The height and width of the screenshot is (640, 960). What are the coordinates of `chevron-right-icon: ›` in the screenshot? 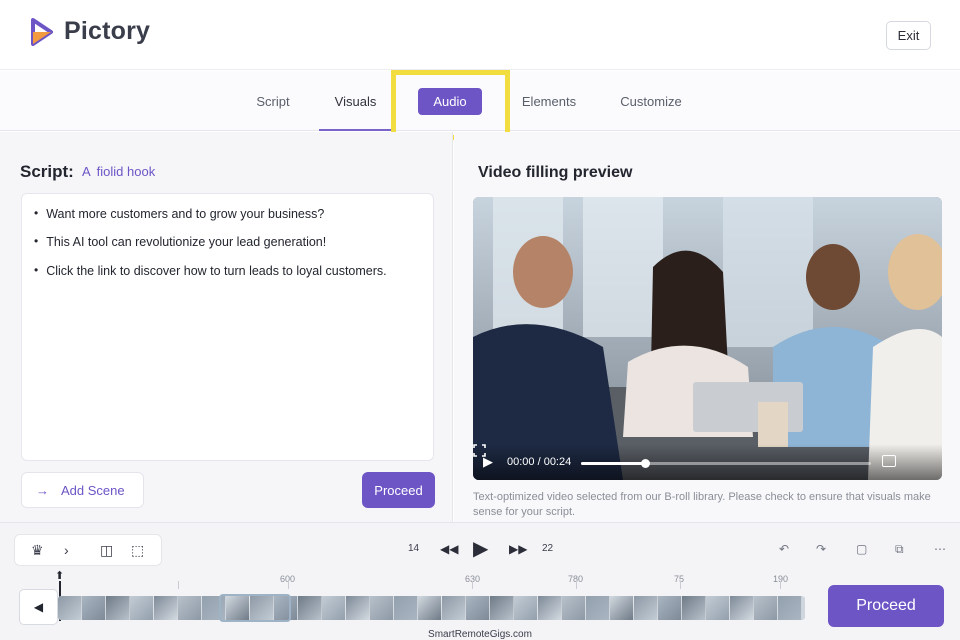 It's located at (66, 550).